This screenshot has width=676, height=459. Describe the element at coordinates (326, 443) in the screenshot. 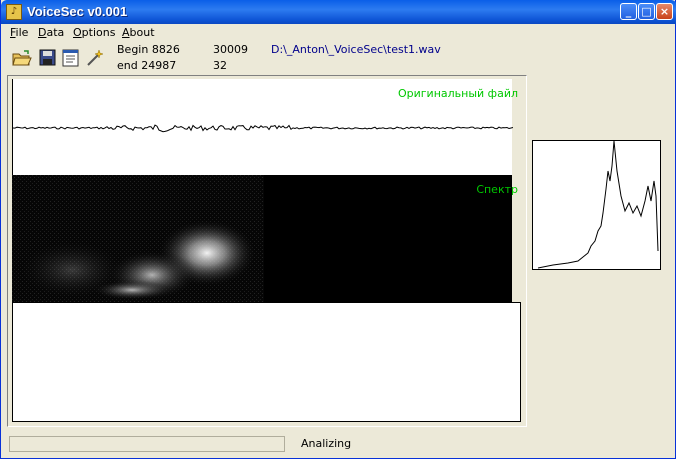

I see `status-text: Analizing` at that location.